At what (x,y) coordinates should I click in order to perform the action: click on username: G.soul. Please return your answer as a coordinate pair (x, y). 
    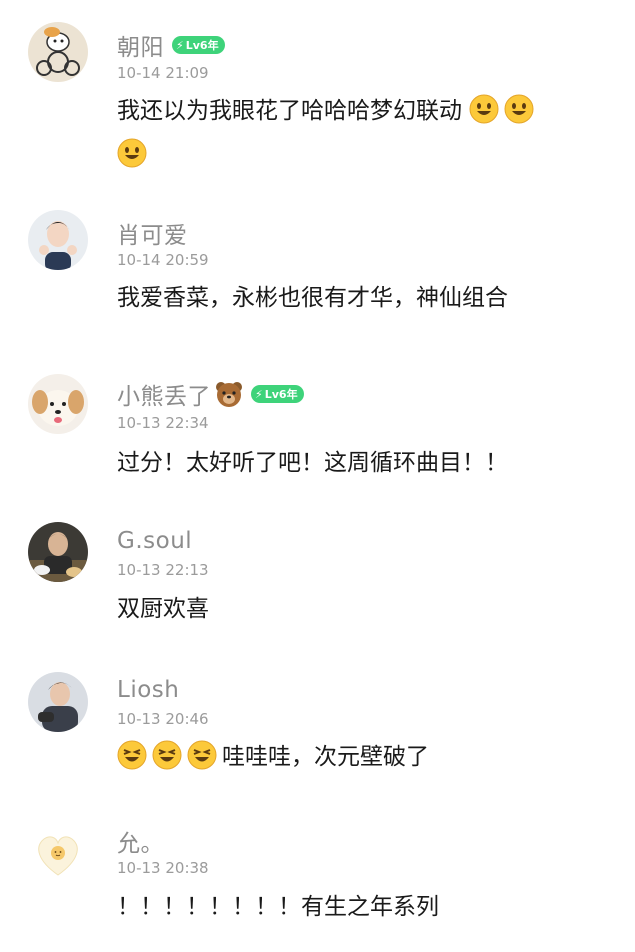
    Looking at the image, I should click on (154, 541).